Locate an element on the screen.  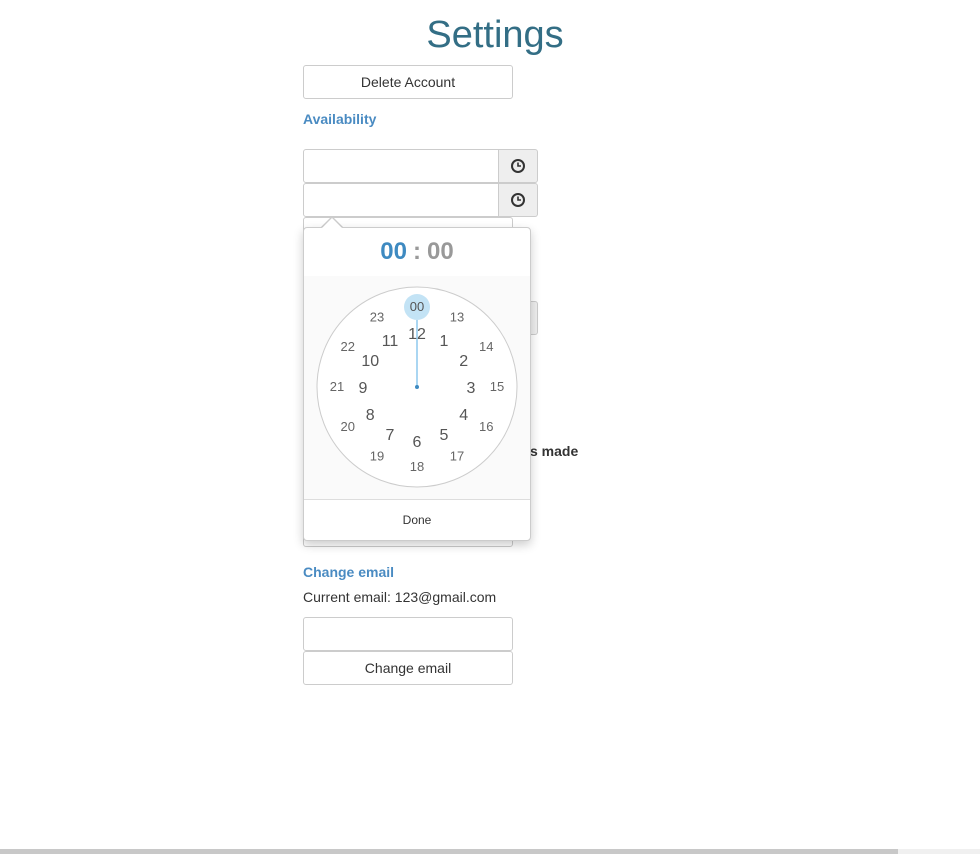
clock-hour-inner: 7 is located at coordinates (390, 435).